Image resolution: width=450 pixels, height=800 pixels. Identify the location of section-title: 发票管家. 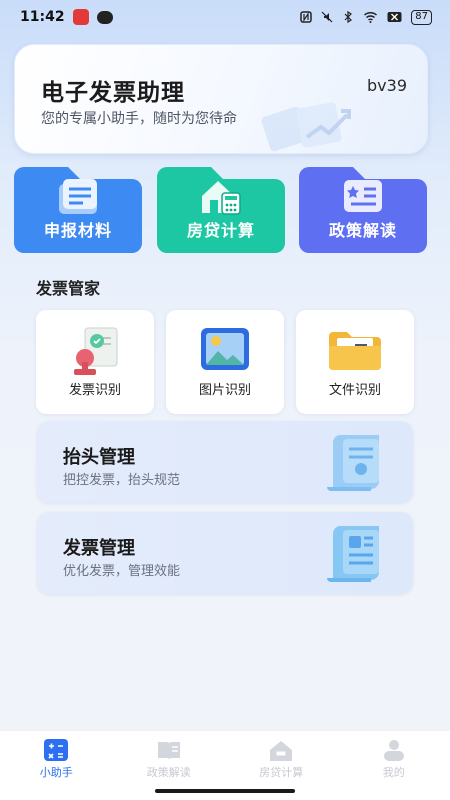
(68, 288).